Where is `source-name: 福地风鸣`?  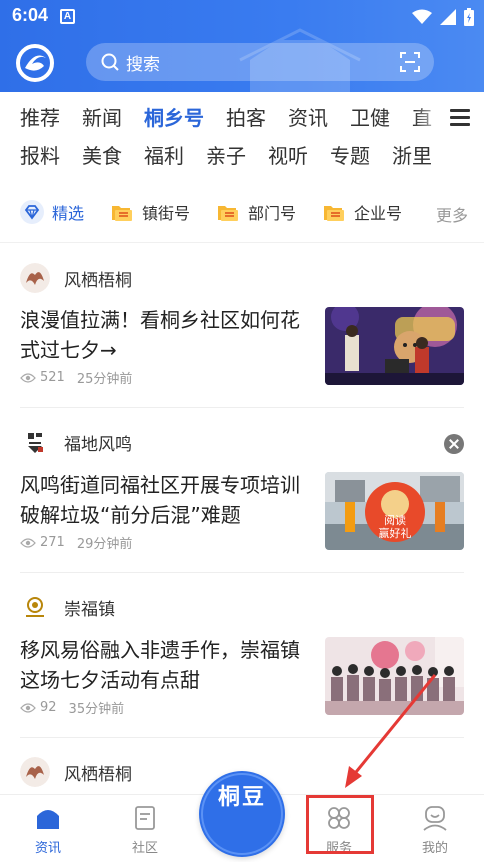 source-name: 福地风鸣 is located at coordinates (98, 444).